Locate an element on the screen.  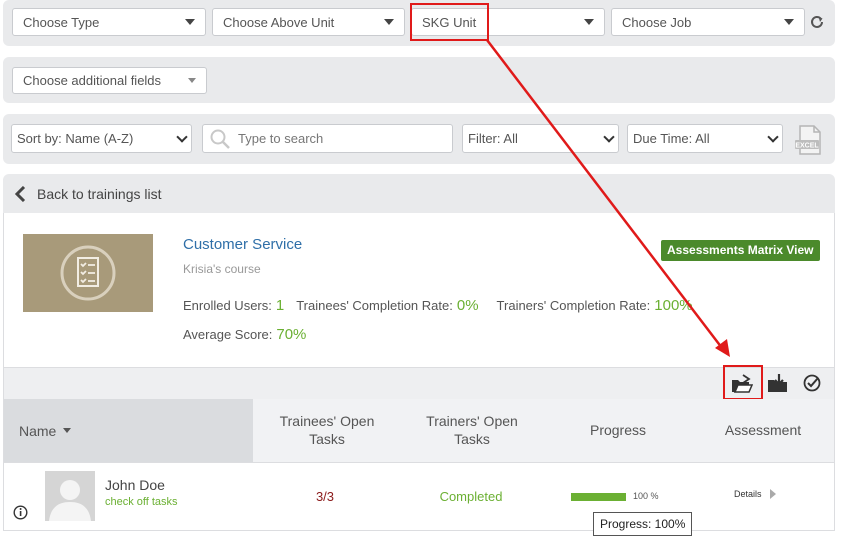
sort-caret-icon is located at coordinates (67, 430).